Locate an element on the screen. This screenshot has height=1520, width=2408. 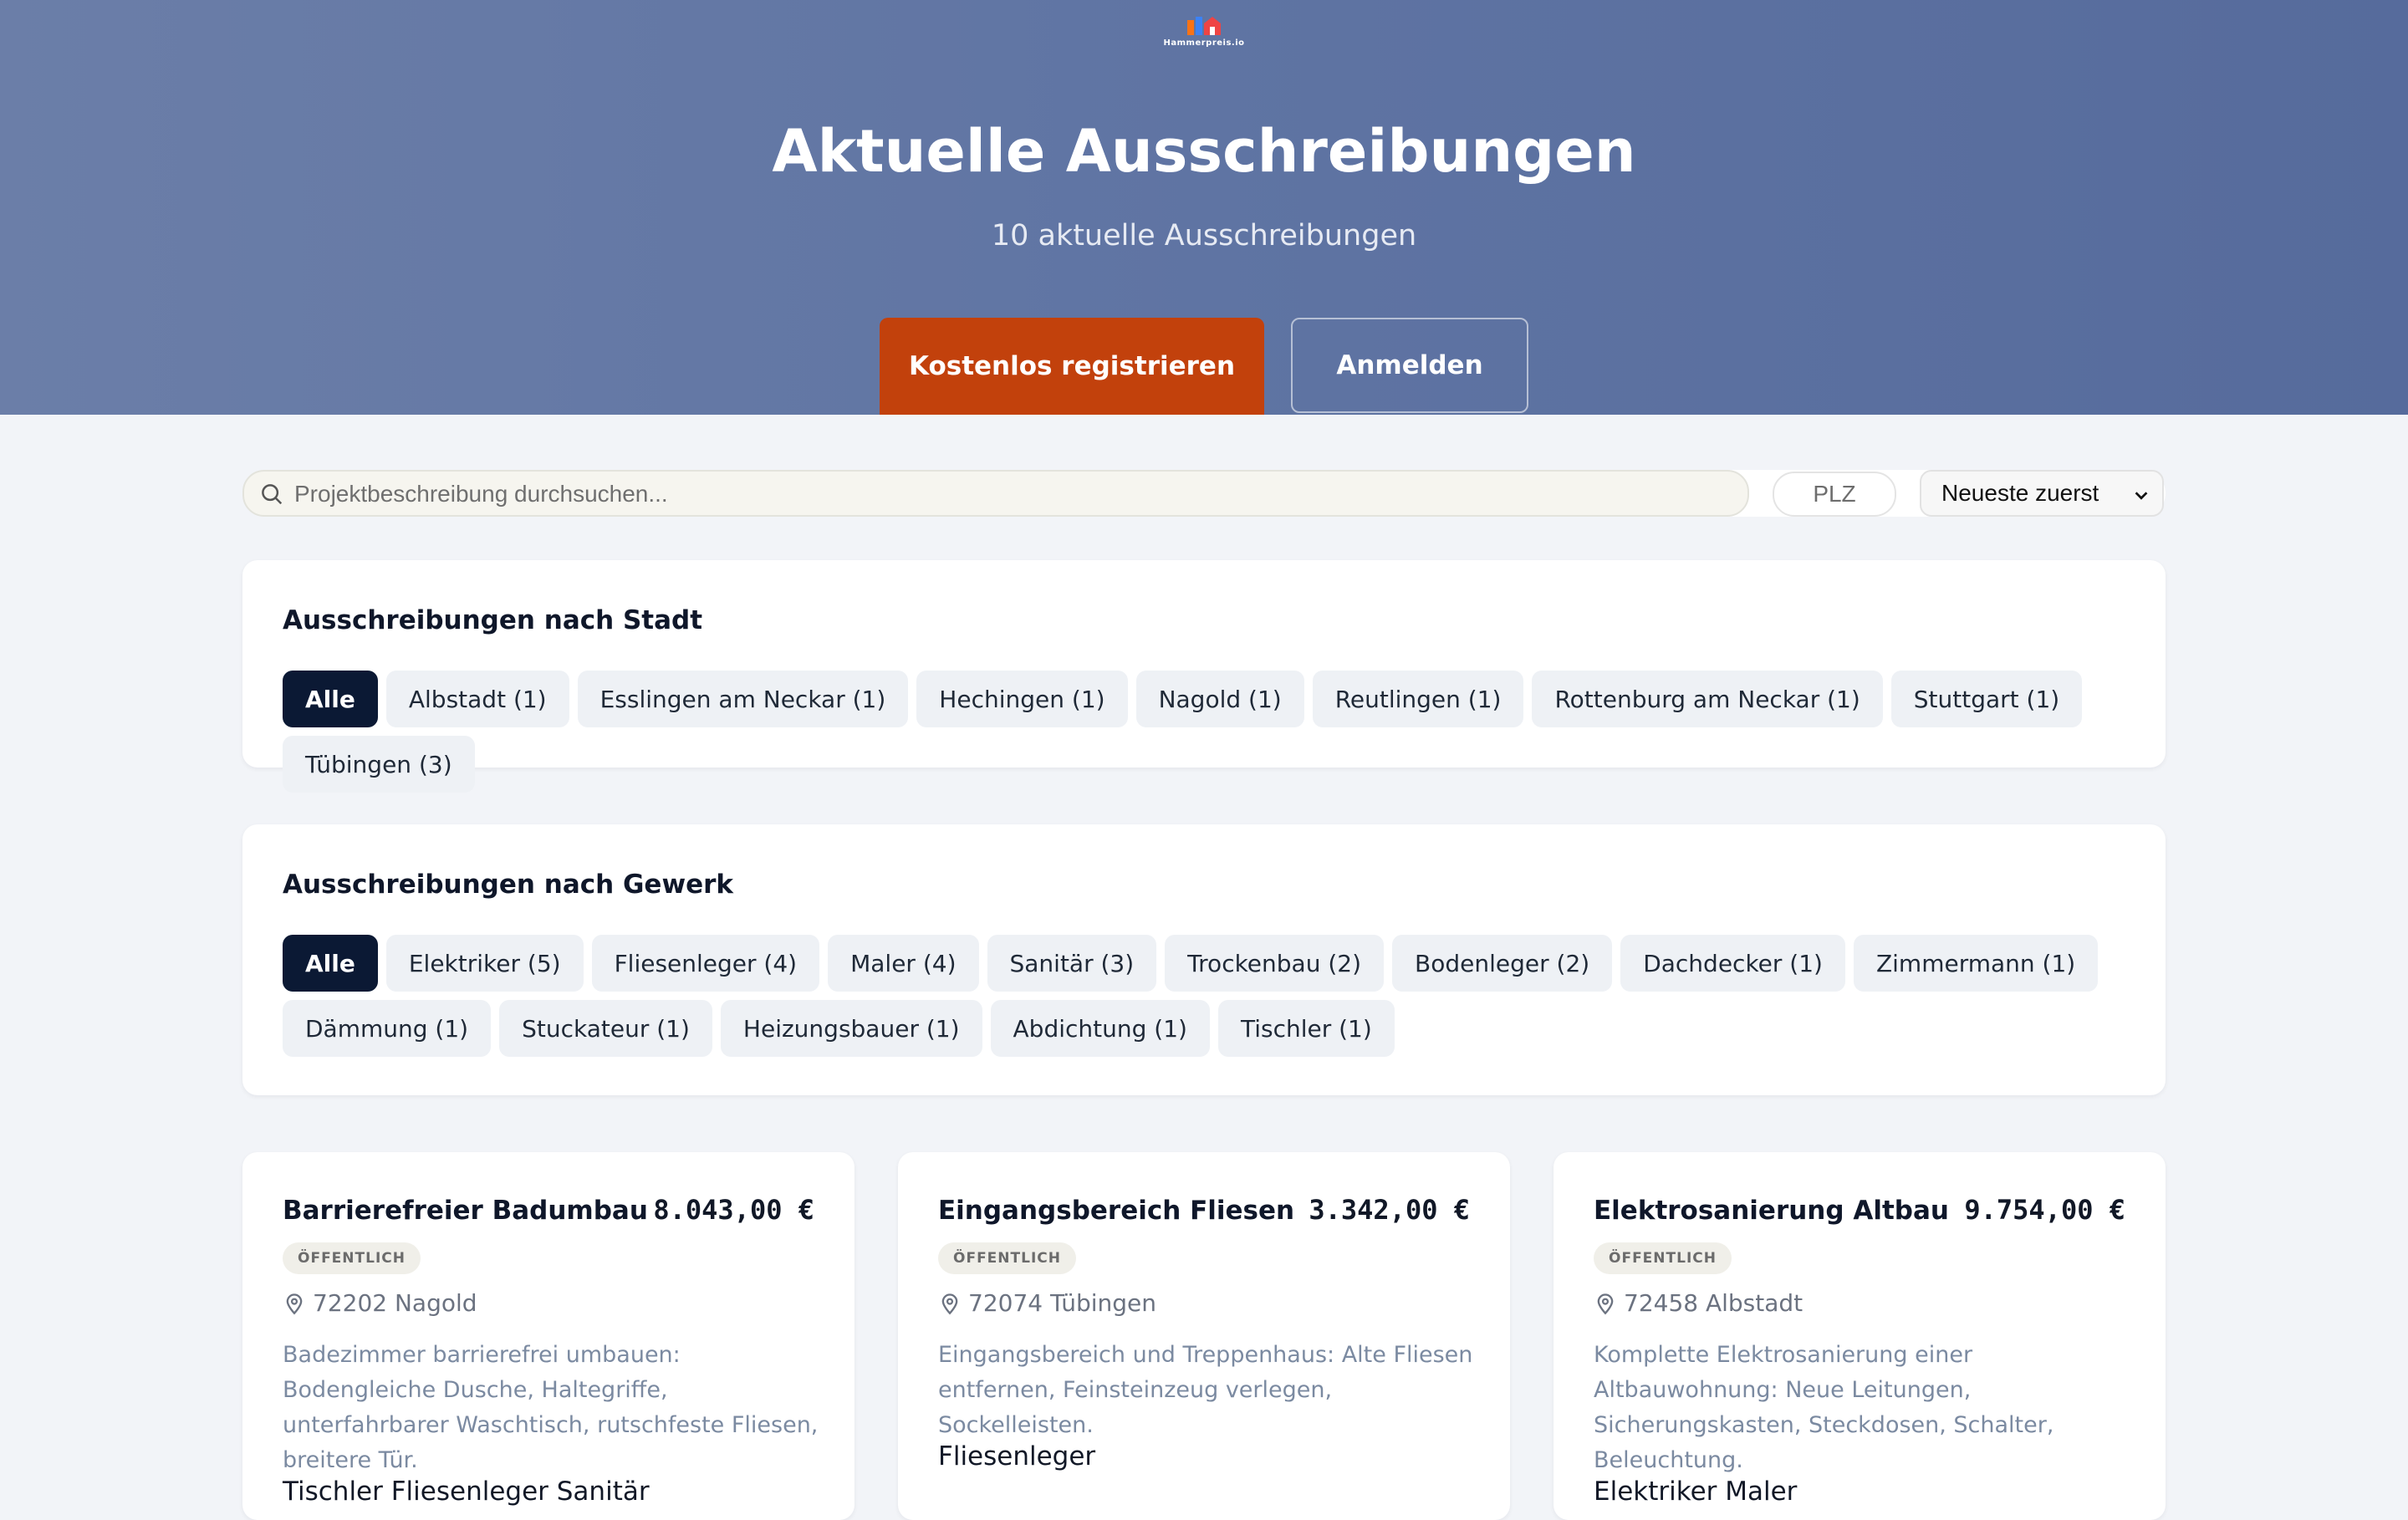
listing-location-text: 72458 Albstadt is located at coordinates (1714, 1303).